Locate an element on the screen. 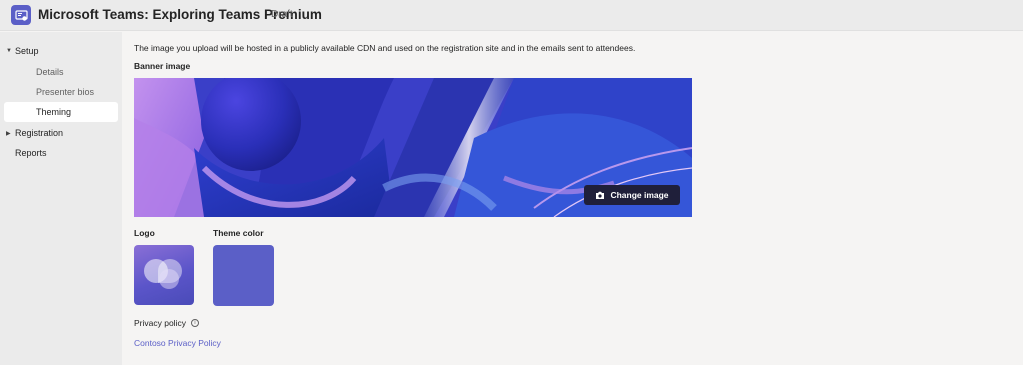  sidebar-item-label: Theming is located at coordinates (54, 112).